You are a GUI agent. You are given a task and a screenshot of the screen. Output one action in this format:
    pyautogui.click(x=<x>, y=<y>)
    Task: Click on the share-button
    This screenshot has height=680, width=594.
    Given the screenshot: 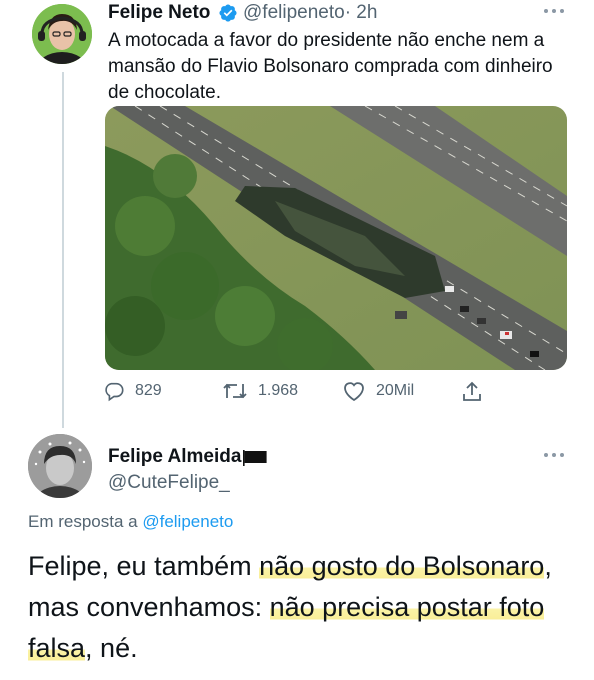 What is the action you would take?
    pyautogui.click(x=472, y=392)
    